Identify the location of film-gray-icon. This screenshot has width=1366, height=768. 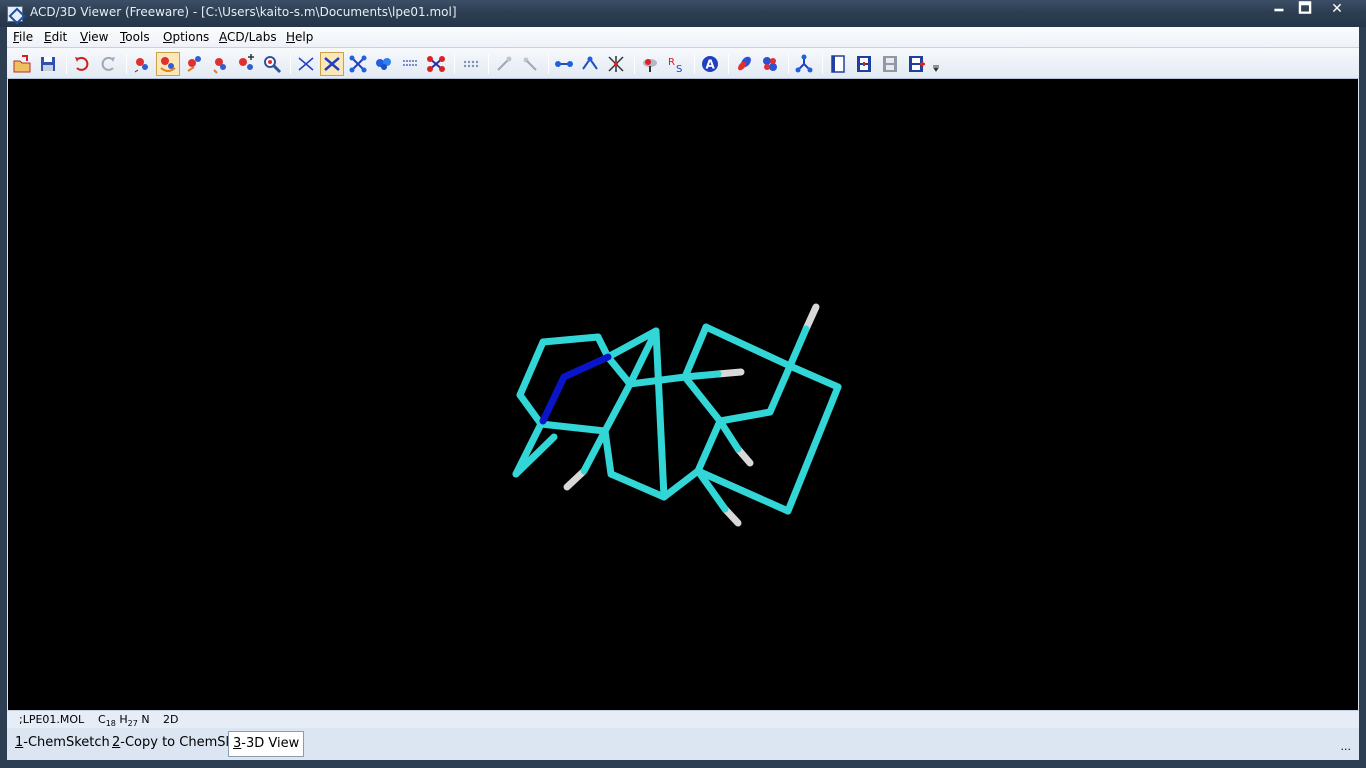
(890, 64).